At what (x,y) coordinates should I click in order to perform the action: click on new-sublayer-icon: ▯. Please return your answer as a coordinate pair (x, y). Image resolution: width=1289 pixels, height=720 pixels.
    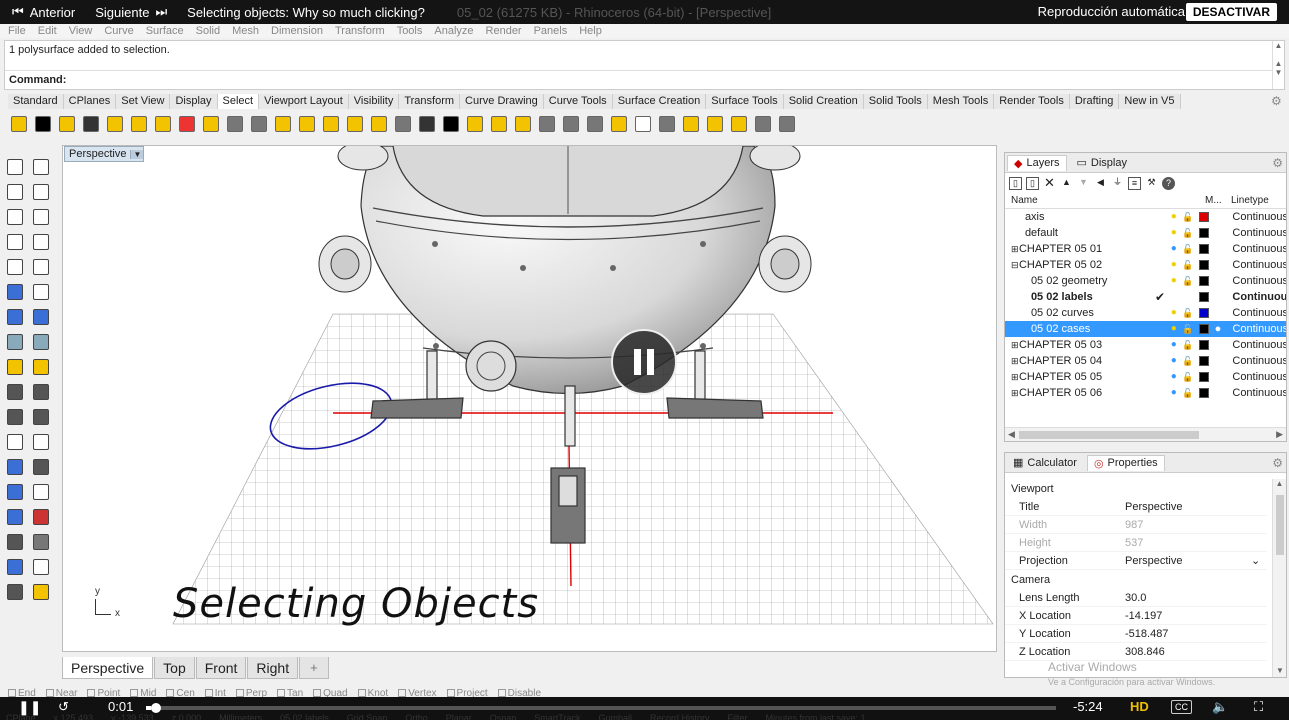
    Looking at the image, I should click on (1032, 183).